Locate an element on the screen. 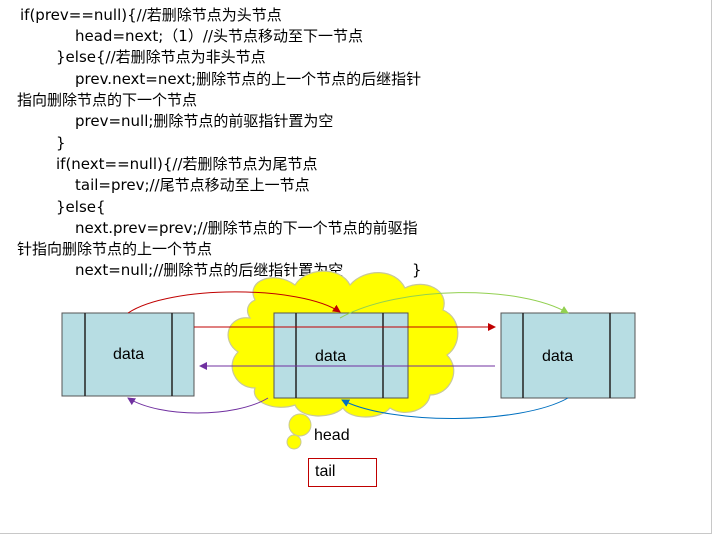 Image resolution: width=713 pixels, height=535 pixels. node-right-label: data is located at coordinates (557, 356).